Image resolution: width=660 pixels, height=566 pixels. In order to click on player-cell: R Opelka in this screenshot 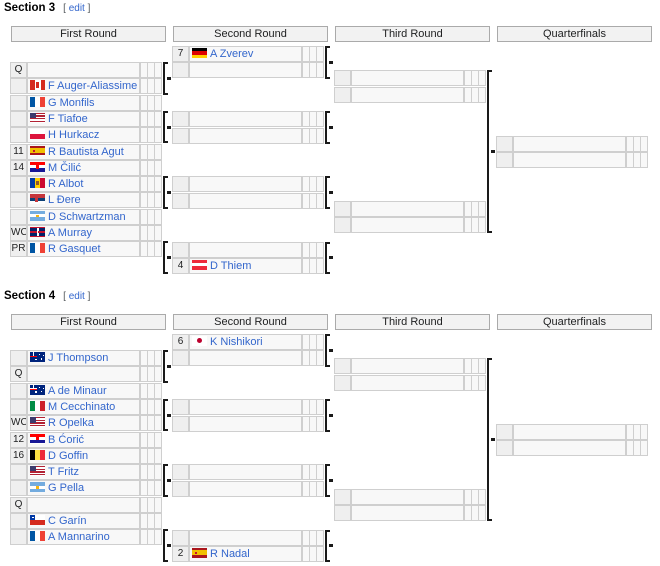, I will do `click(83, 423)`.